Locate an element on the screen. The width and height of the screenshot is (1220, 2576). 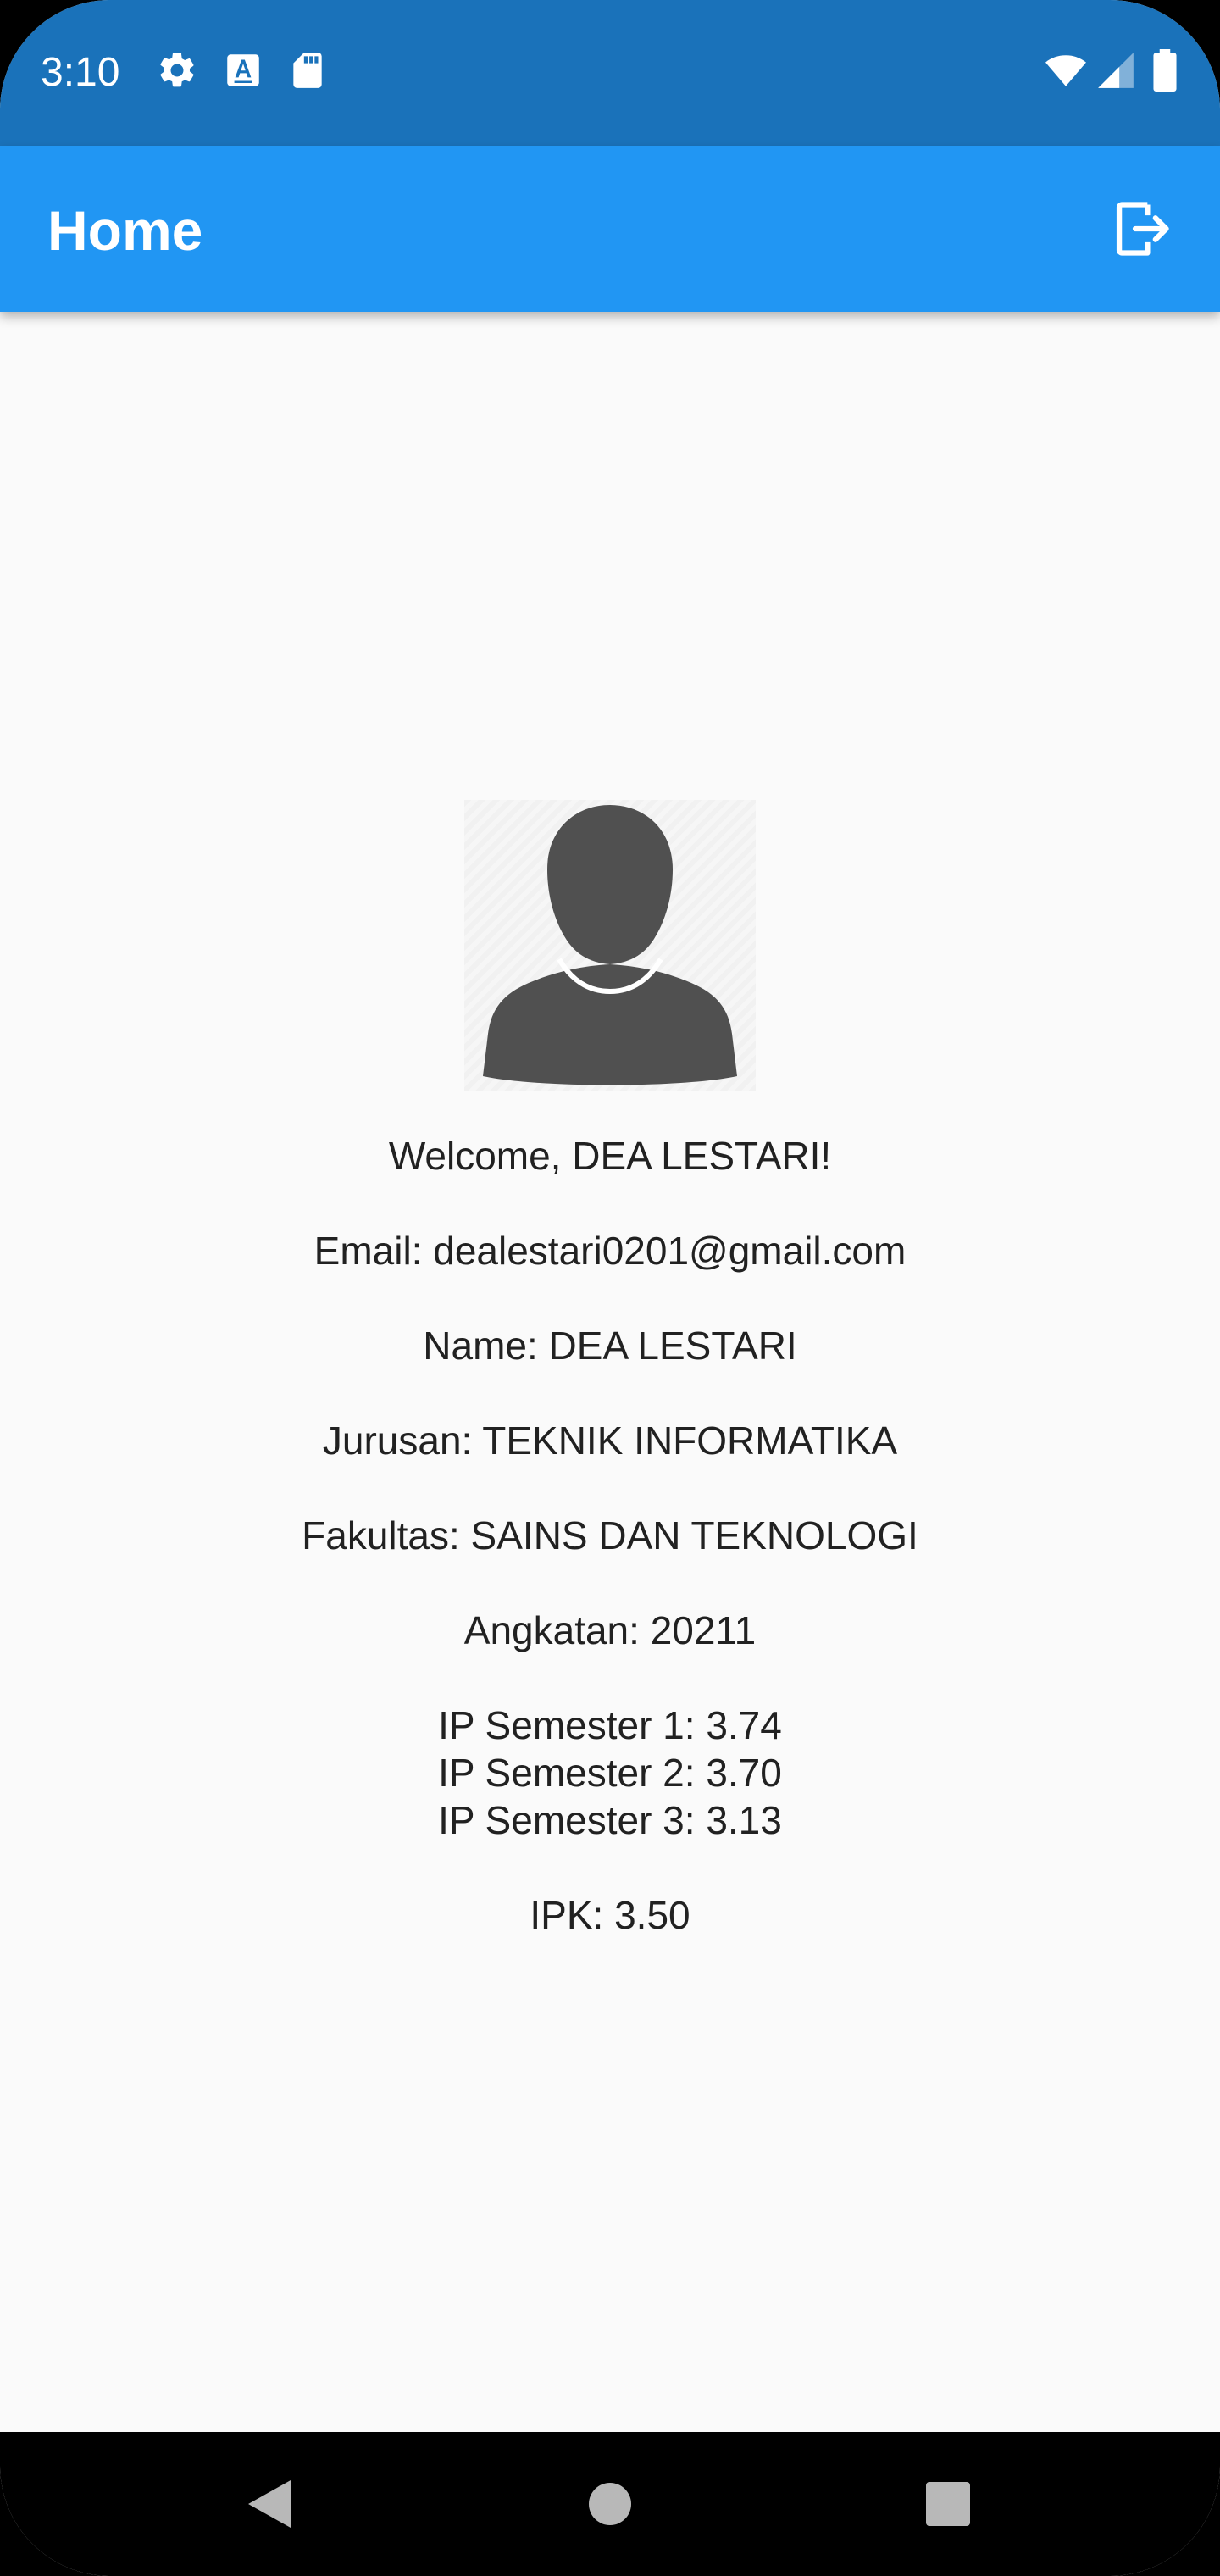
ip-semester-item: IP Semester 1: 3.74 is located at coordinates (610, 1725).